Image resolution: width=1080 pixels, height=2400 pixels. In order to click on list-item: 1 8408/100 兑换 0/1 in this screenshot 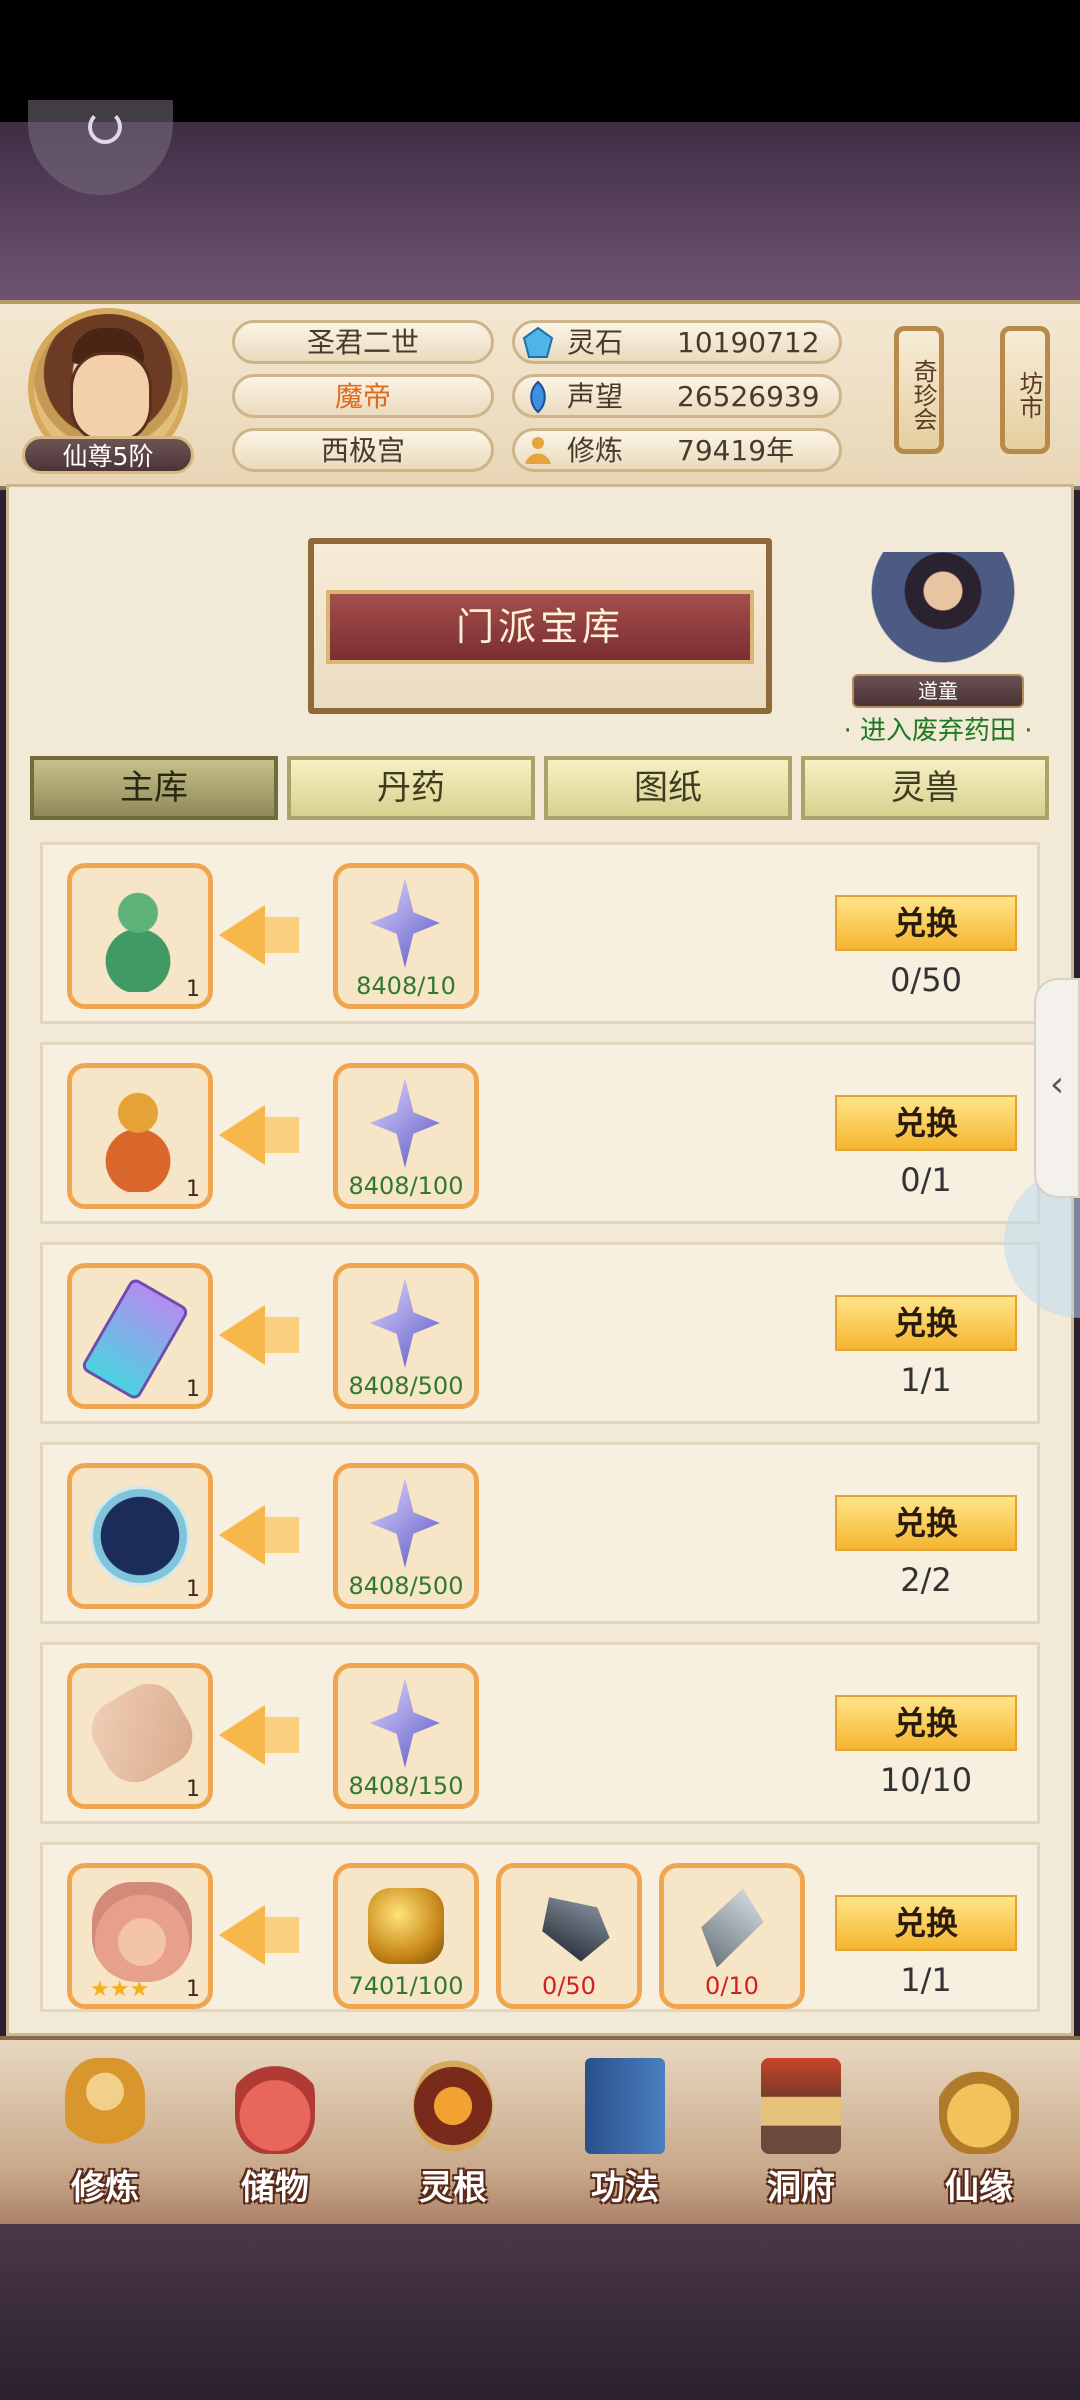, I will do `click(540, 1133)`.